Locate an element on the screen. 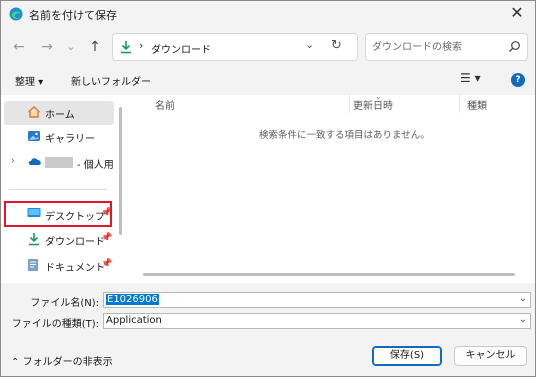  sidebar-item-label: ダウンロード is located at coordinates (75, 242).